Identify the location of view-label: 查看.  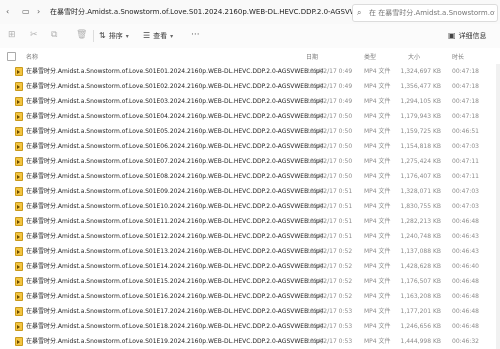
(160, 36).